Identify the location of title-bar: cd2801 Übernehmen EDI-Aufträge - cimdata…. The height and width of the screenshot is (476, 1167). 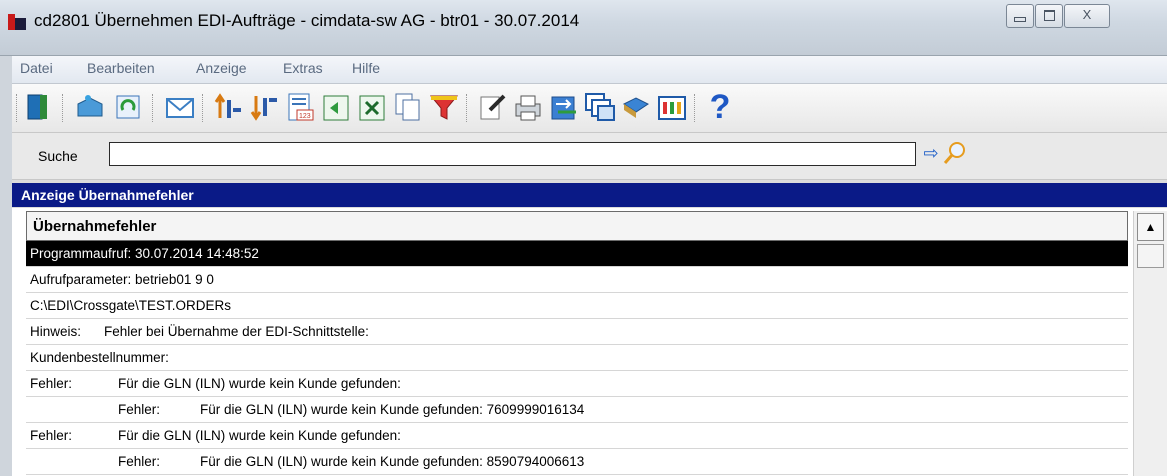
(583, 28).